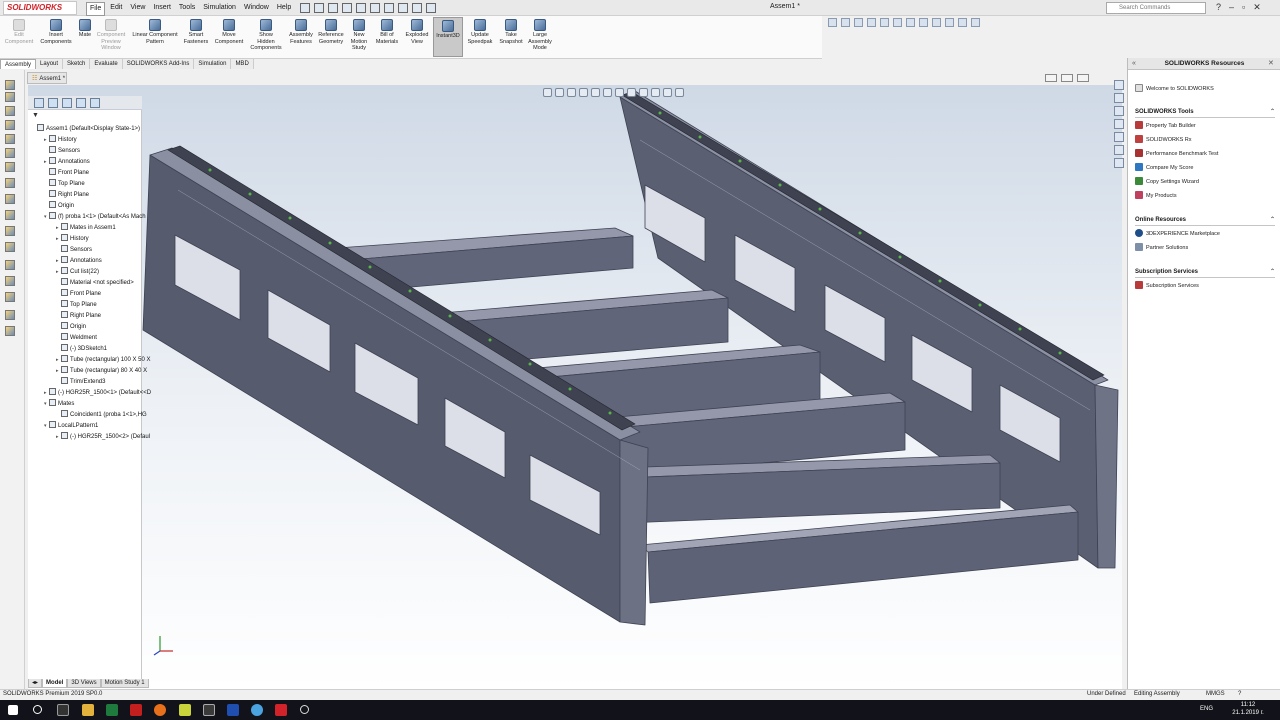 This screenshot has height=720, width=1280. Describe the element at coordinates (256, 9) in the screenshot. I see `menu-window: Window` at that location.